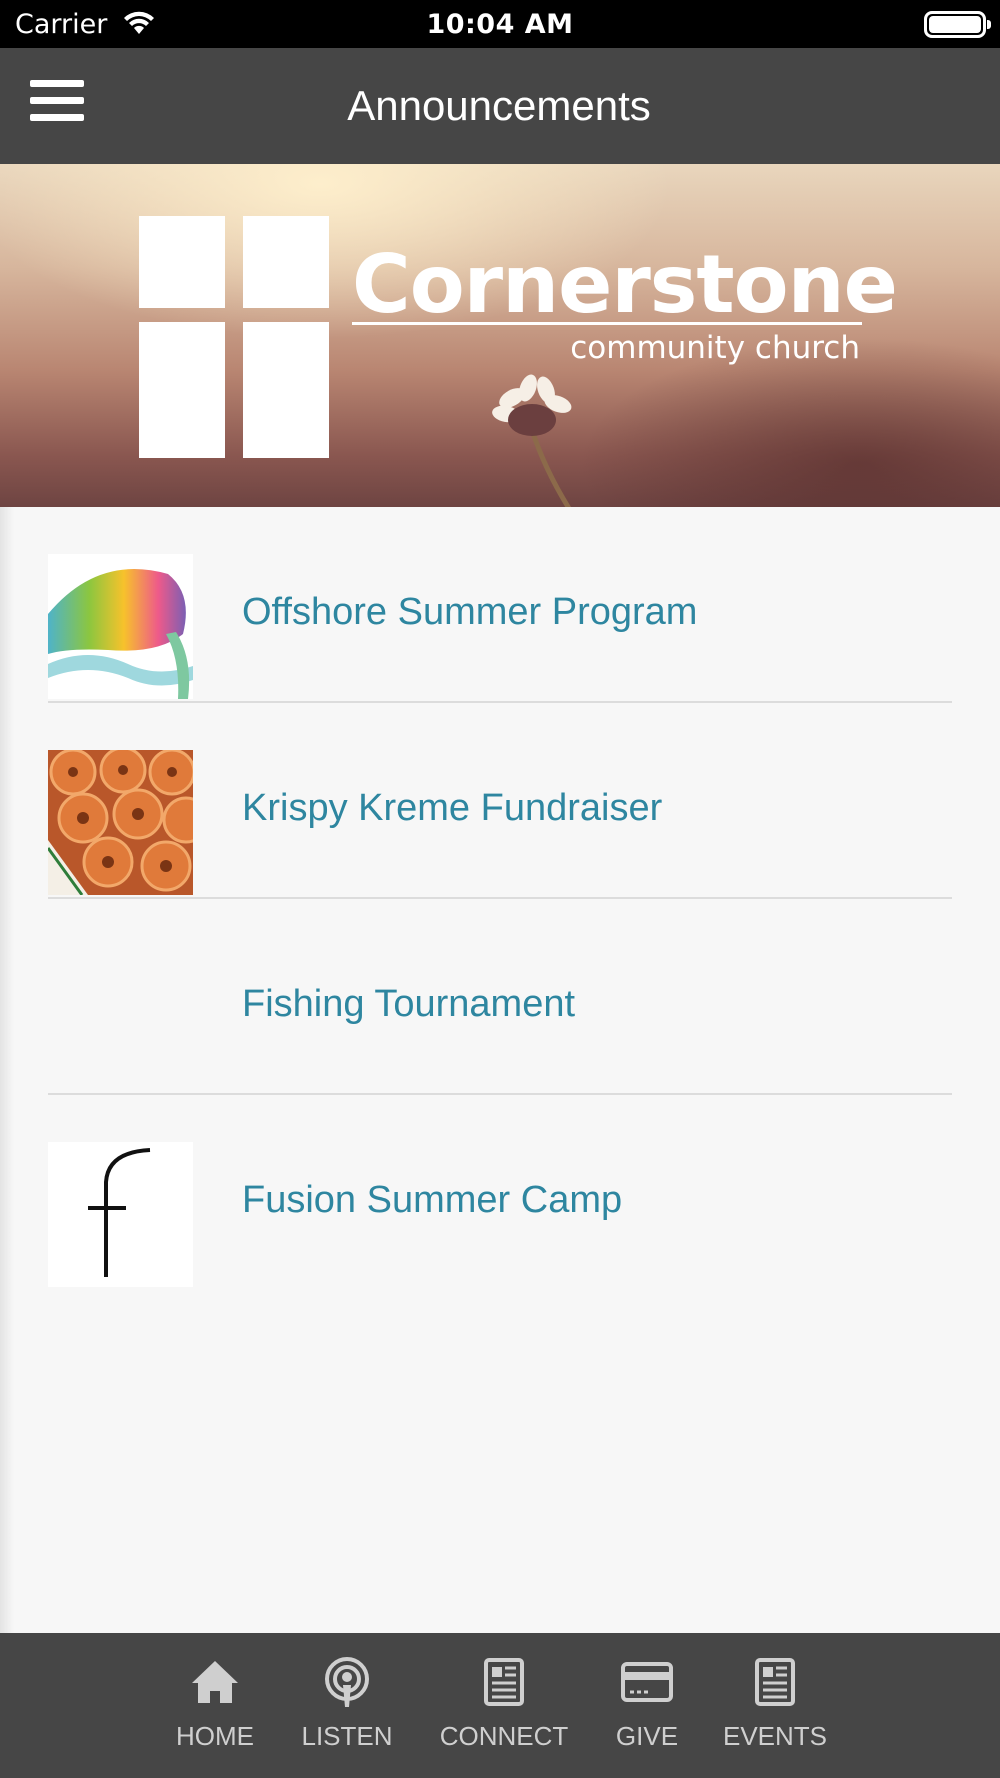  Describe the element at coordinates (532, 440) in the screenshot. I see `flower-icon` at that location.